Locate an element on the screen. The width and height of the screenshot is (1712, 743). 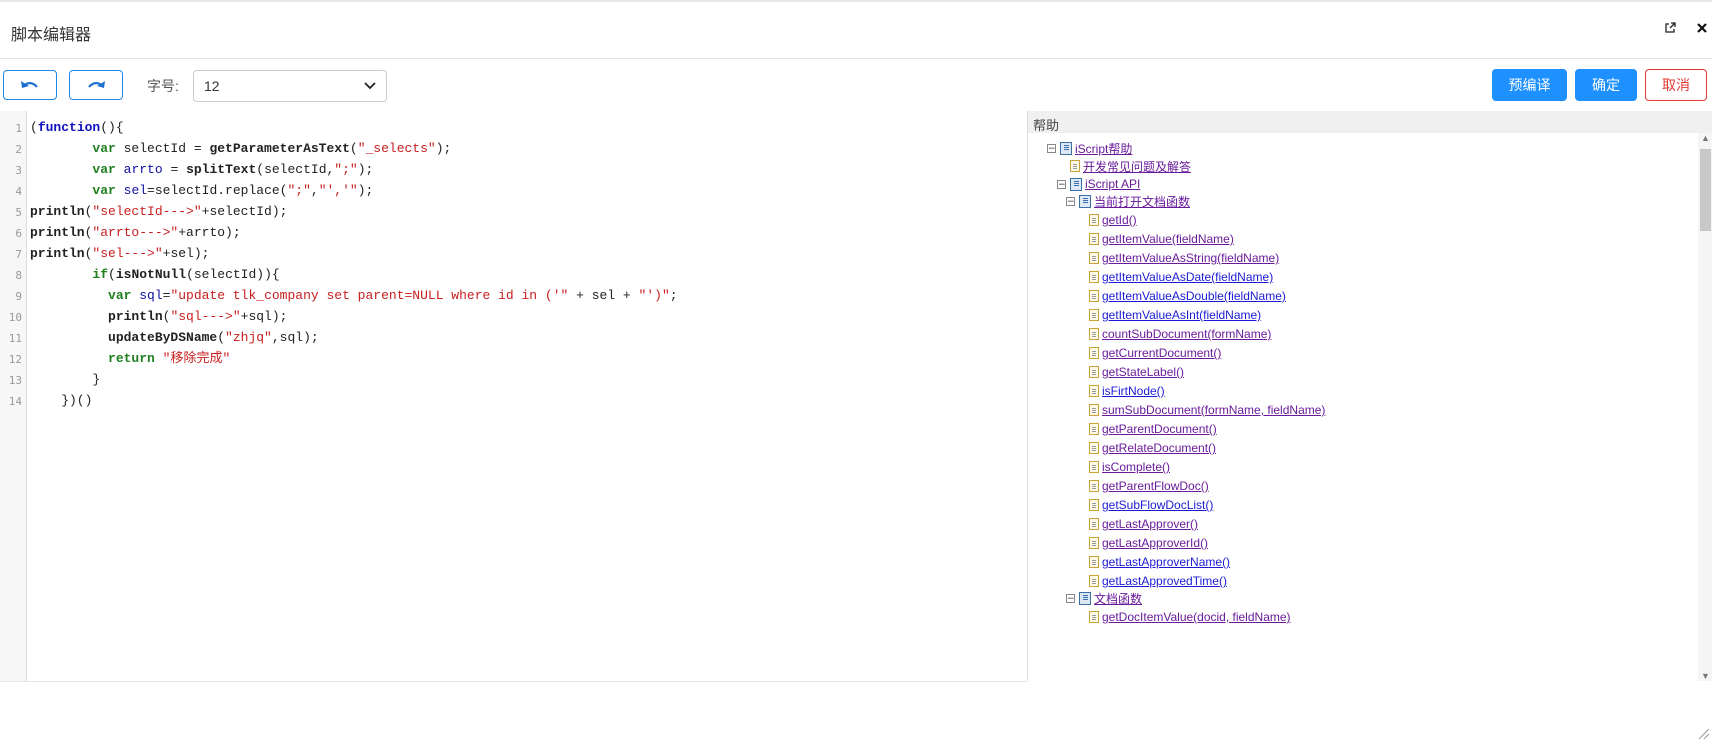
tree-label: iScript帮助 is located at coordinates (1103, 148).